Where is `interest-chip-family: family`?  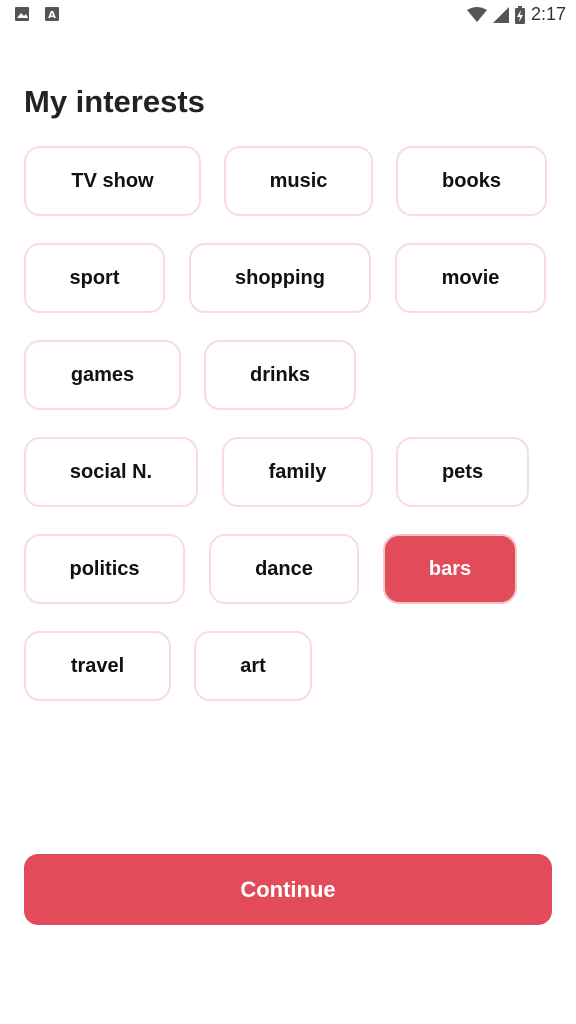
interest-chip-family: family is located at coordinates (297, 472).